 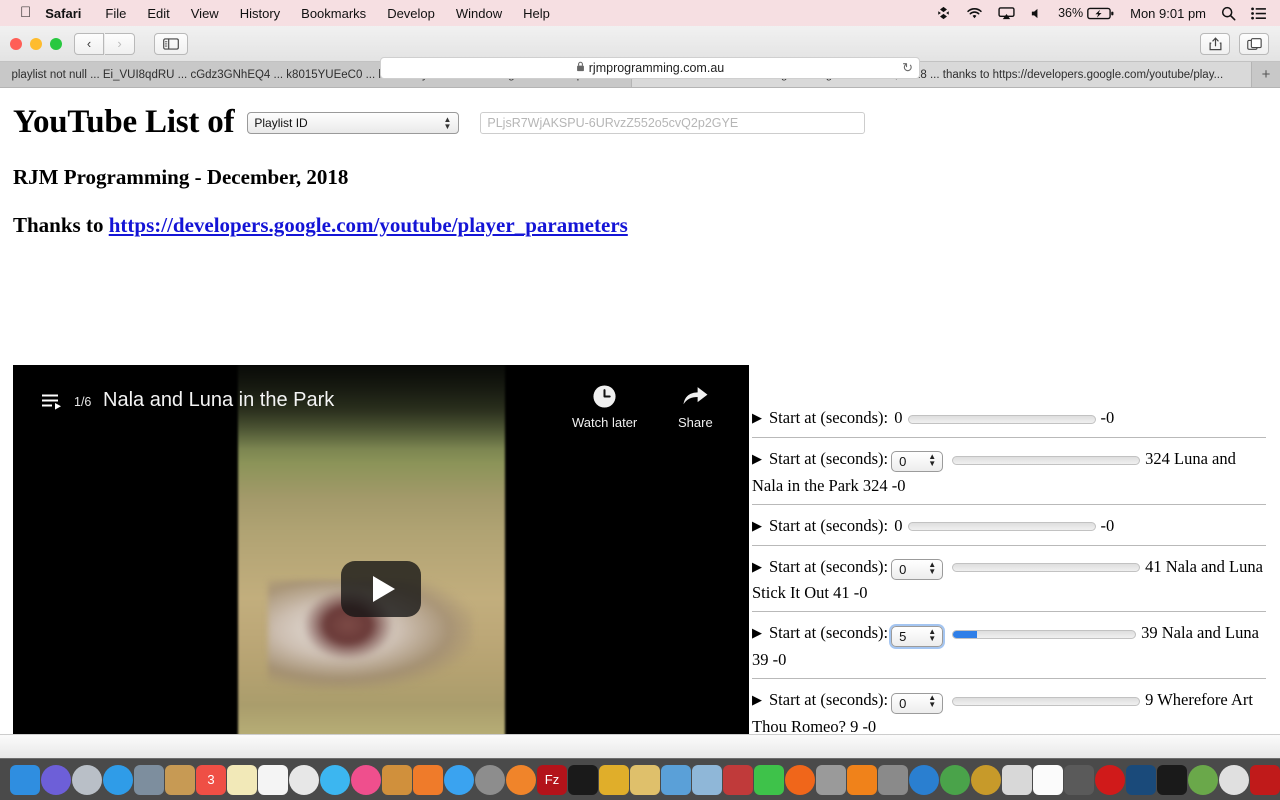 I want to click on messages-icon, so click(x=335, y=779).